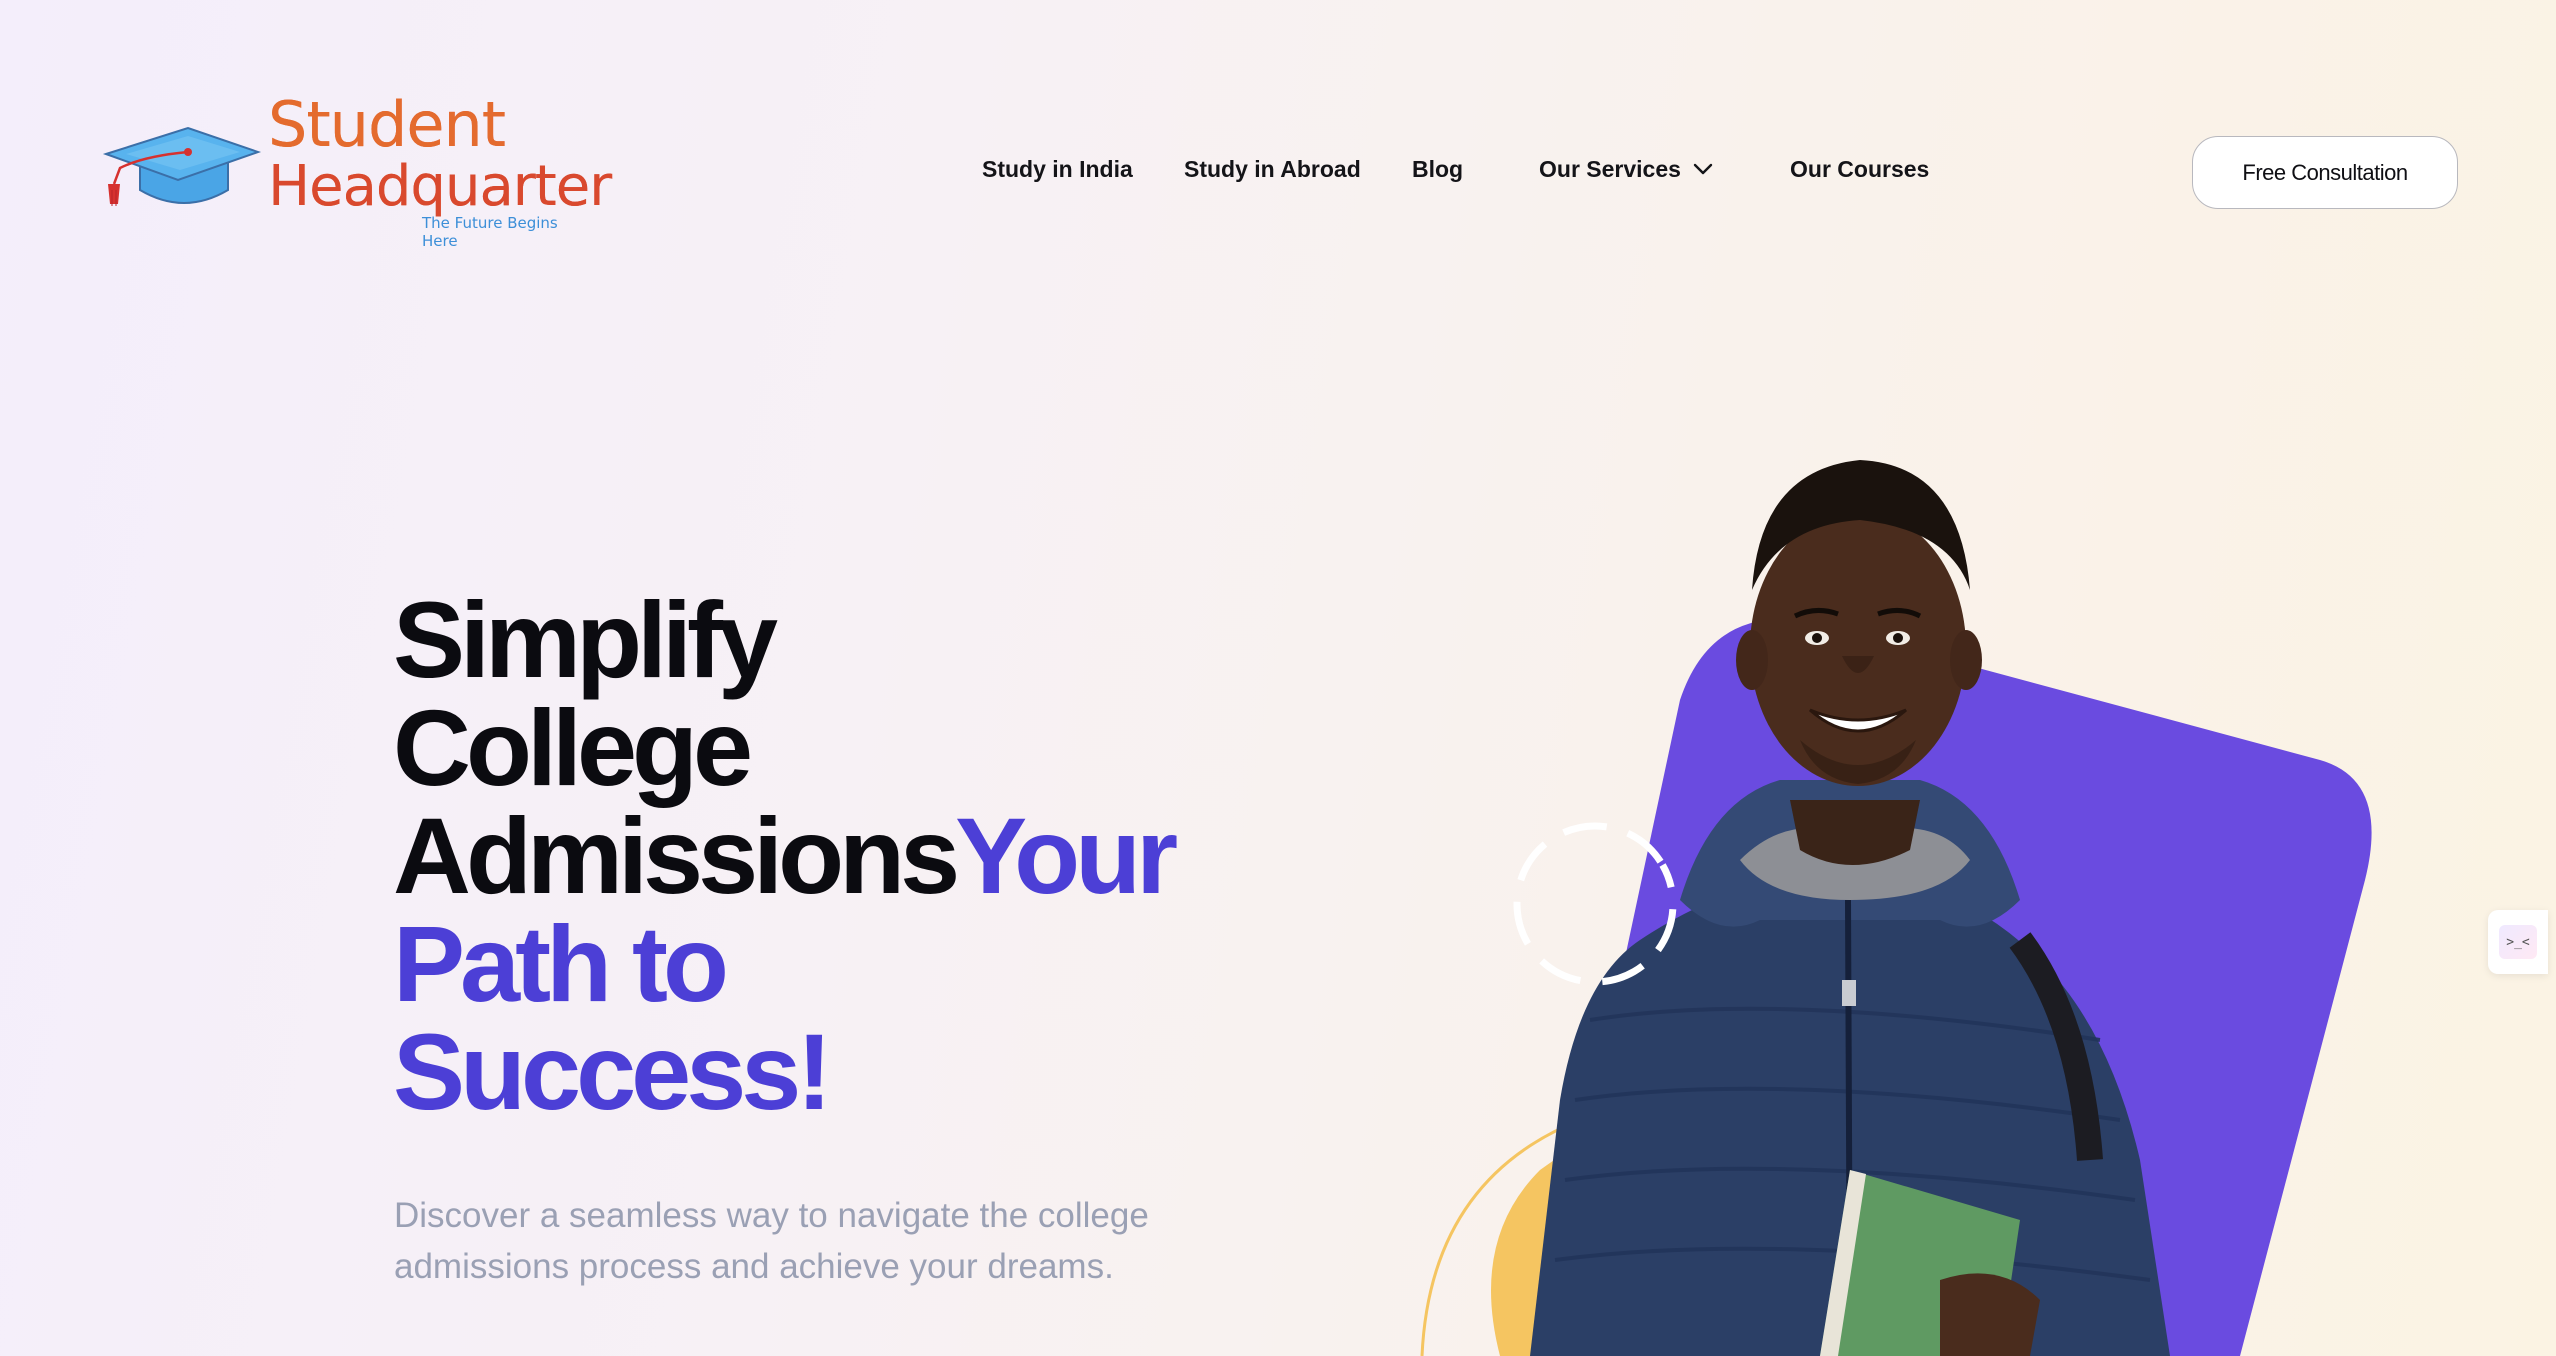  I want to click on nav-our-courses: Our Courses, so click(1859, 169).